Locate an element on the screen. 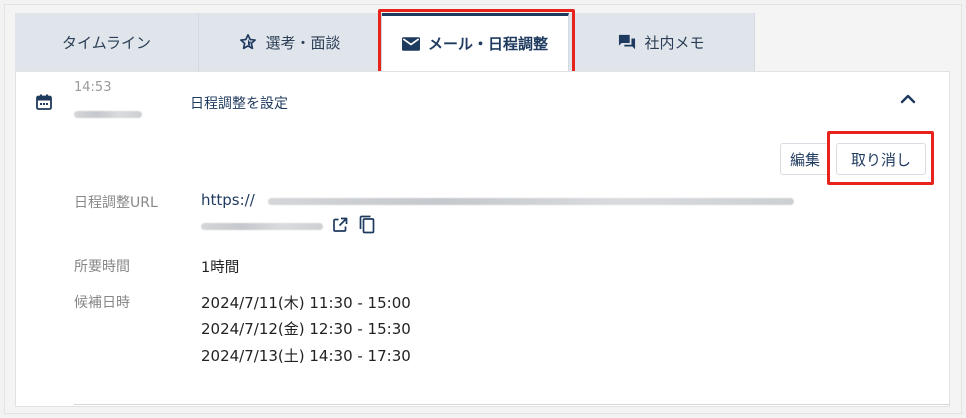 This screenshot has width=966, height=418. duration-label: 所要時間 is located at coordinates (102, 267).